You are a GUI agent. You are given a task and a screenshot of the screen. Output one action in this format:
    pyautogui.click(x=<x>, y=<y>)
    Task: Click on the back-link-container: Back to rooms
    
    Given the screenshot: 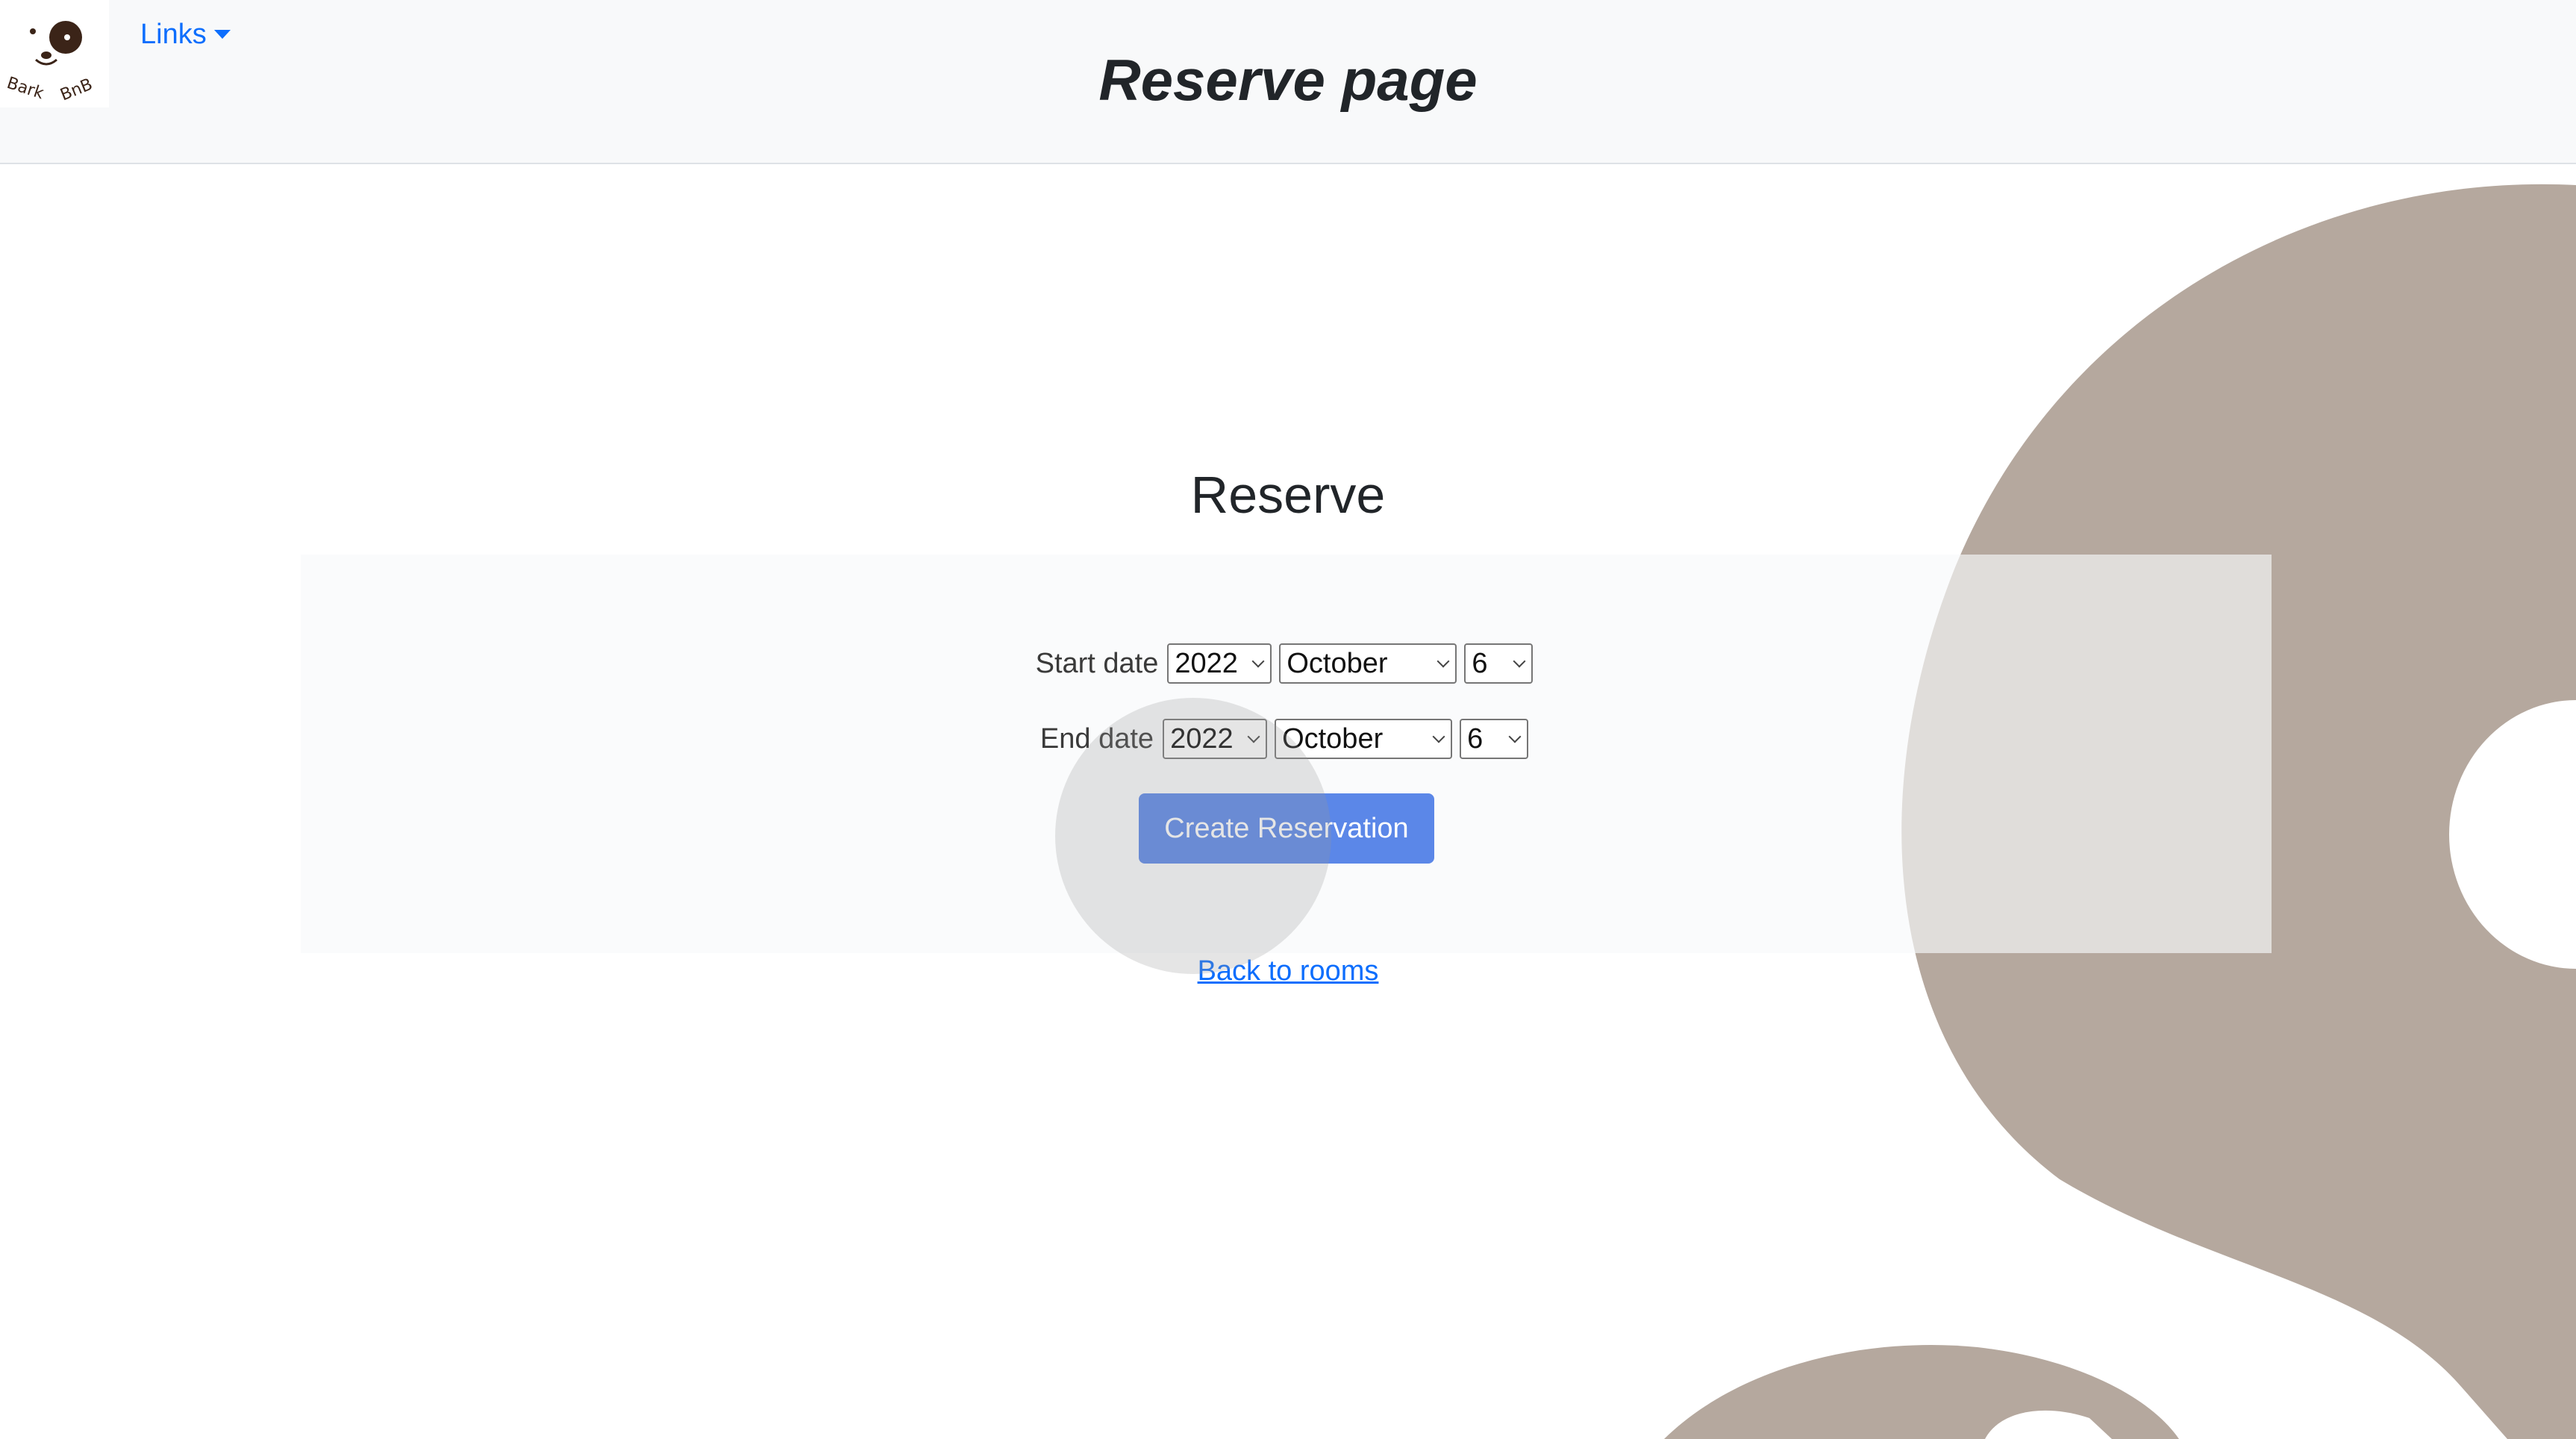 What is the action you would take?
    pyautogui.click(x=1288, y=971)
    